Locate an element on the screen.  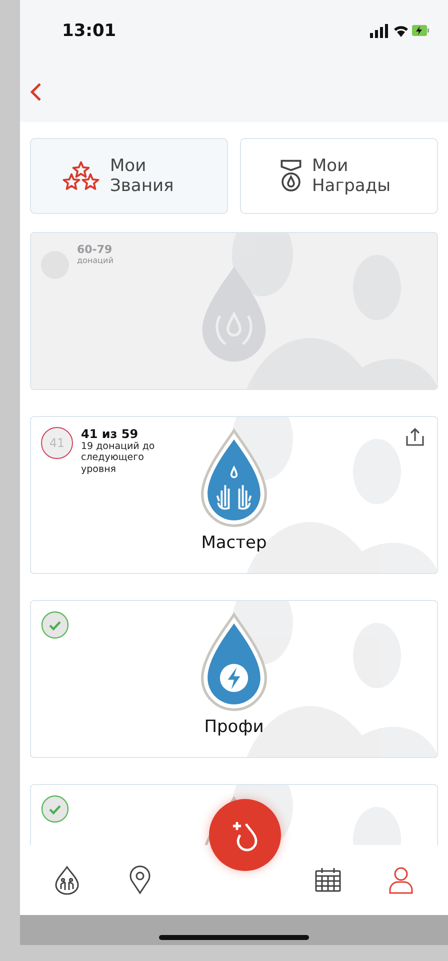
calendar-icon is located at coordinates (327, 880).